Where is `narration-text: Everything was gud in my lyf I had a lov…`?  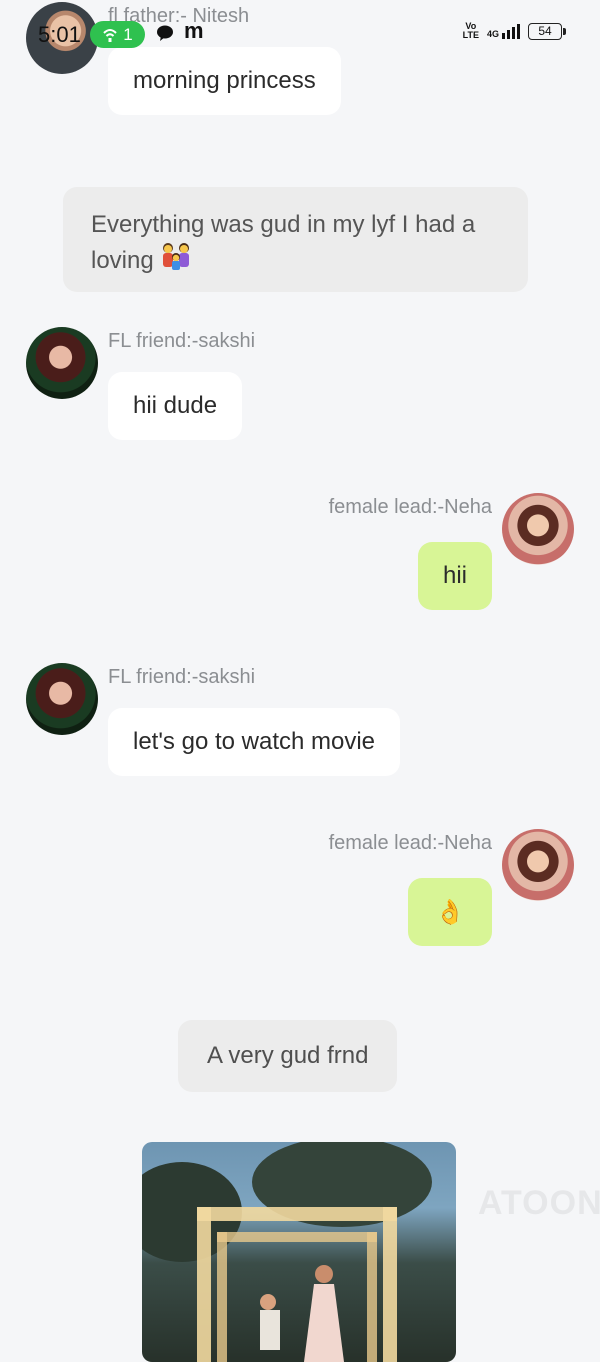 narration-text: Everything was gud in my lyf I had a lov… is located at coordinates (283, 242).